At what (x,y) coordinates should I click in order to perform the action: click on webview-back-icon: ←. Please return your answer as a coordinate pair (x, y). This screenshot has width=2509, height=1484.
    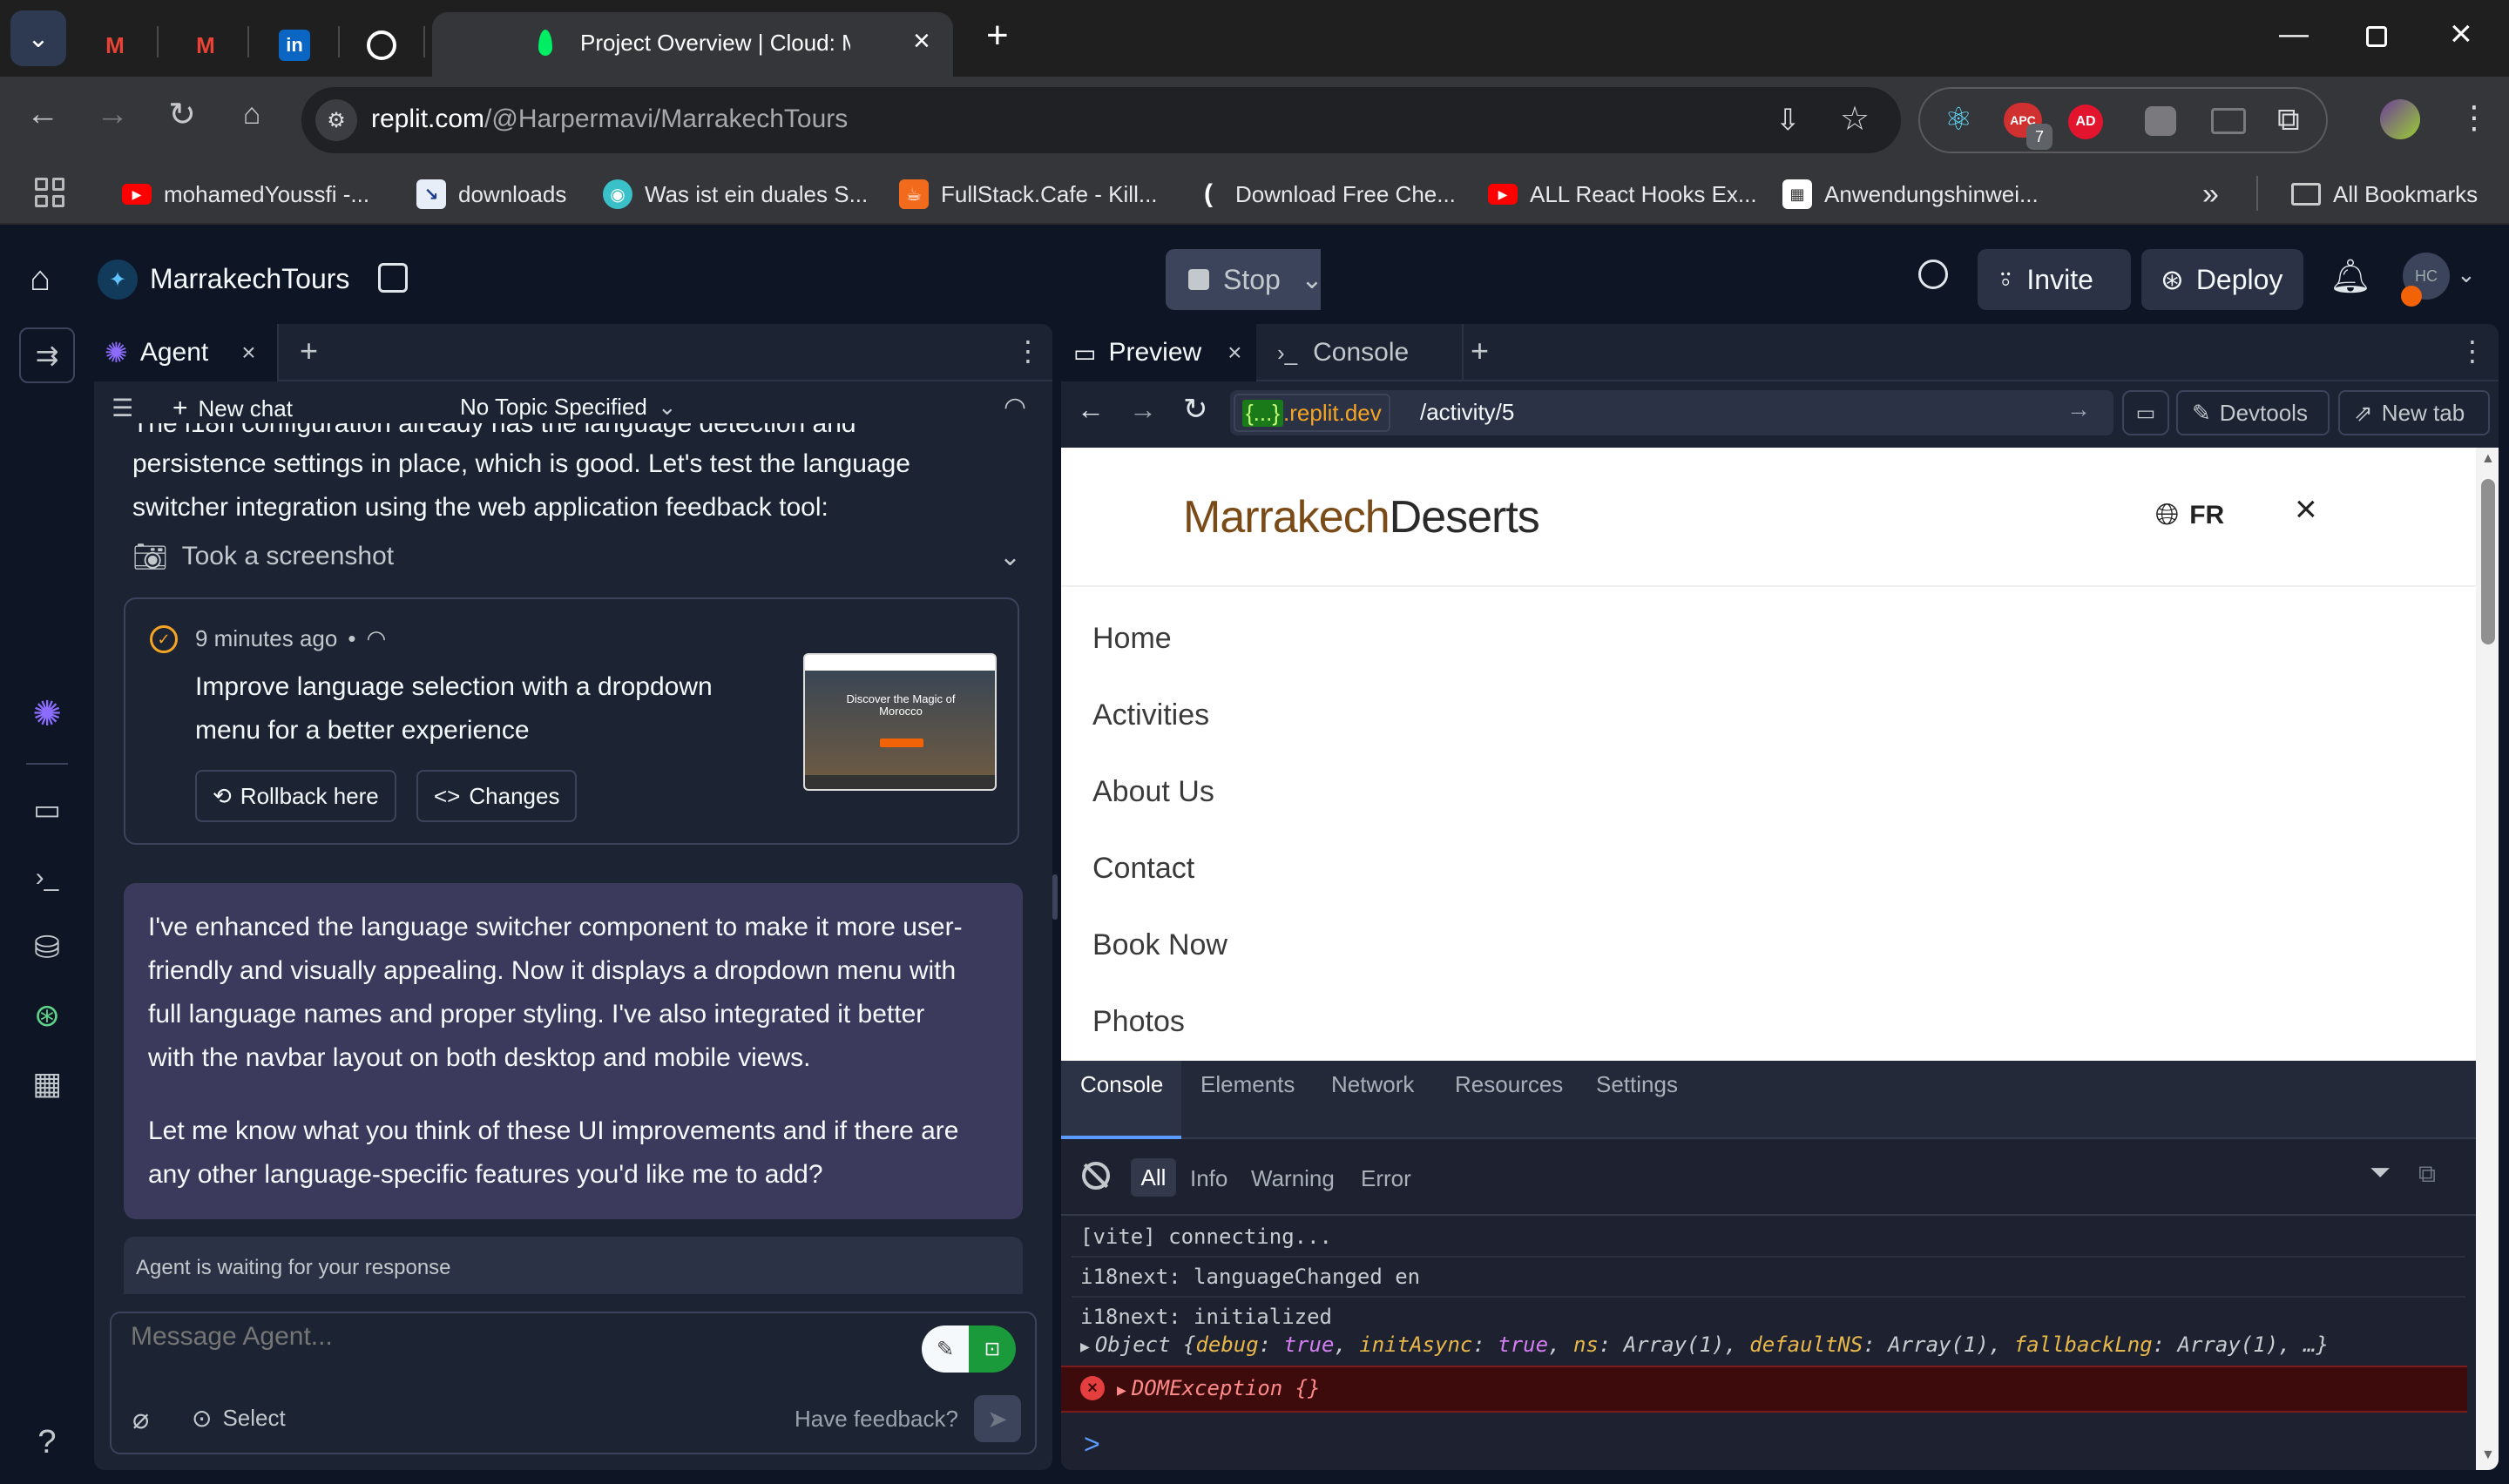
    Looking at the image, I should click on (1091, 410).